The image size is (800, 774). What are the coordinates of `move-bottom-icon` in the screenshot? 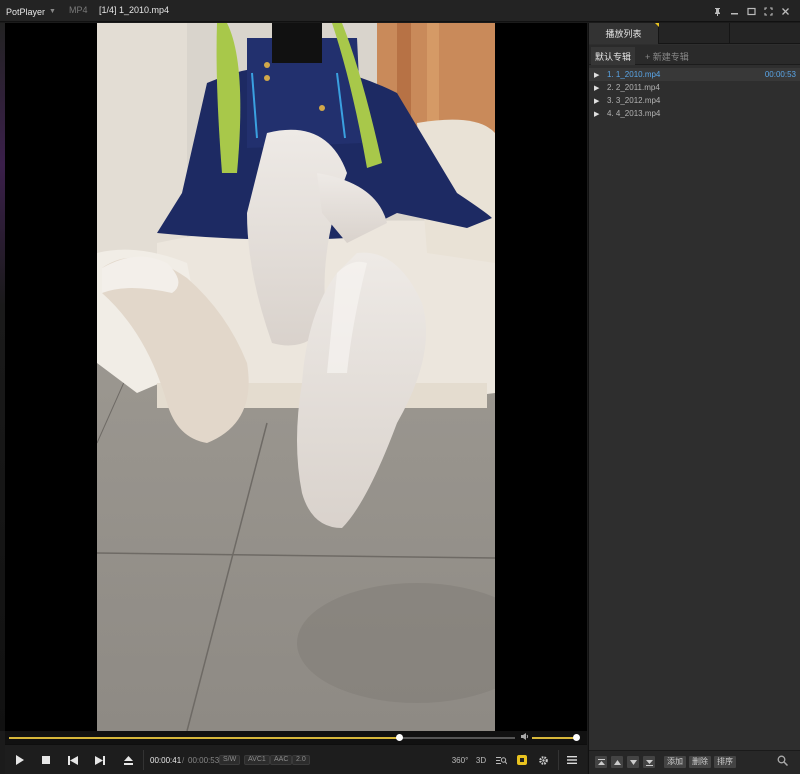 It's located at (649, 762).